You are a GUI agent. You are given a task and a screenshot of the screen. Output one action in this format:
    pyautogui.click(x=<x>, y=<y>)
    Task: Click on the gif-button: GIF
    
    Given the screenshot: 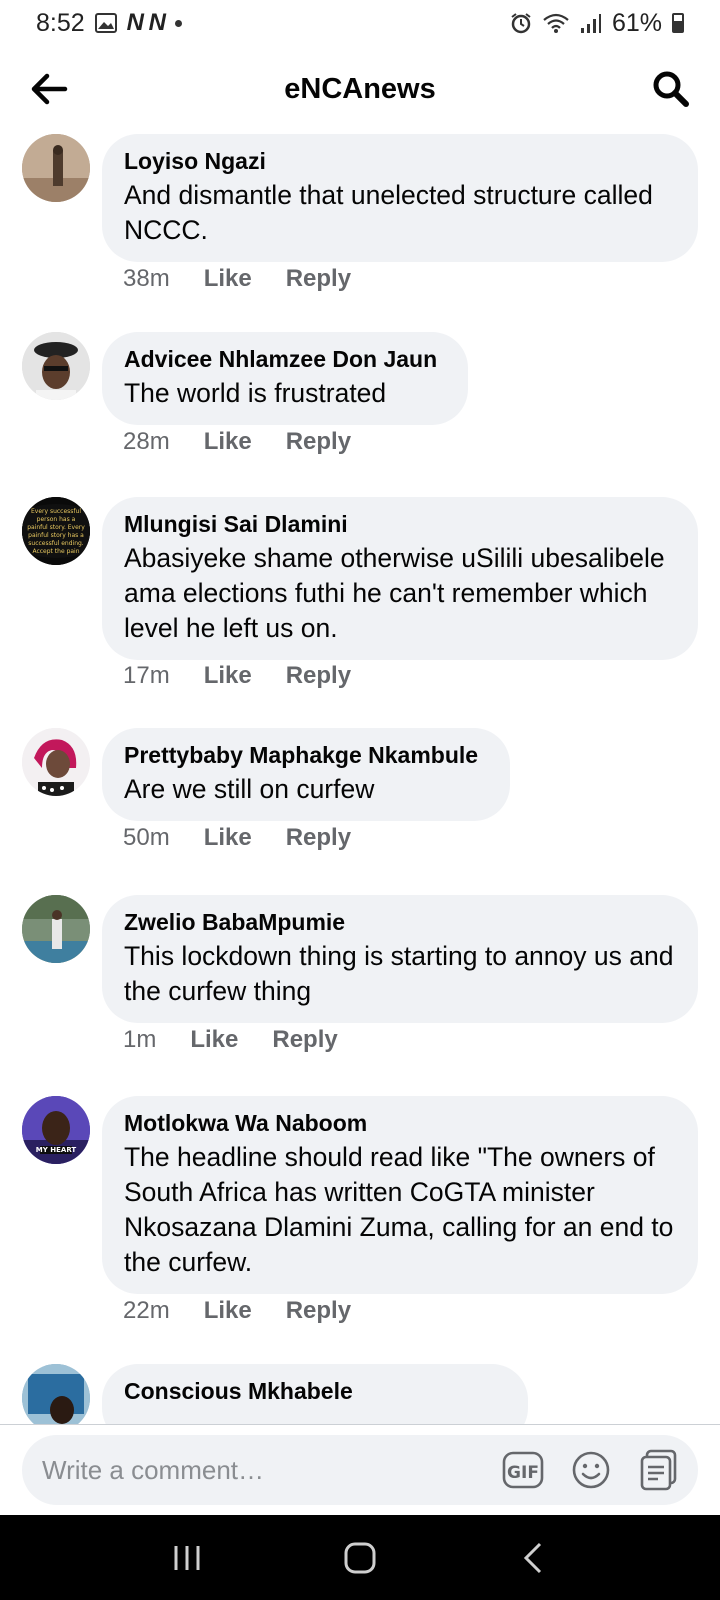 What is the action you would take?
    pyautogui.click(x=523, y=1470)
    